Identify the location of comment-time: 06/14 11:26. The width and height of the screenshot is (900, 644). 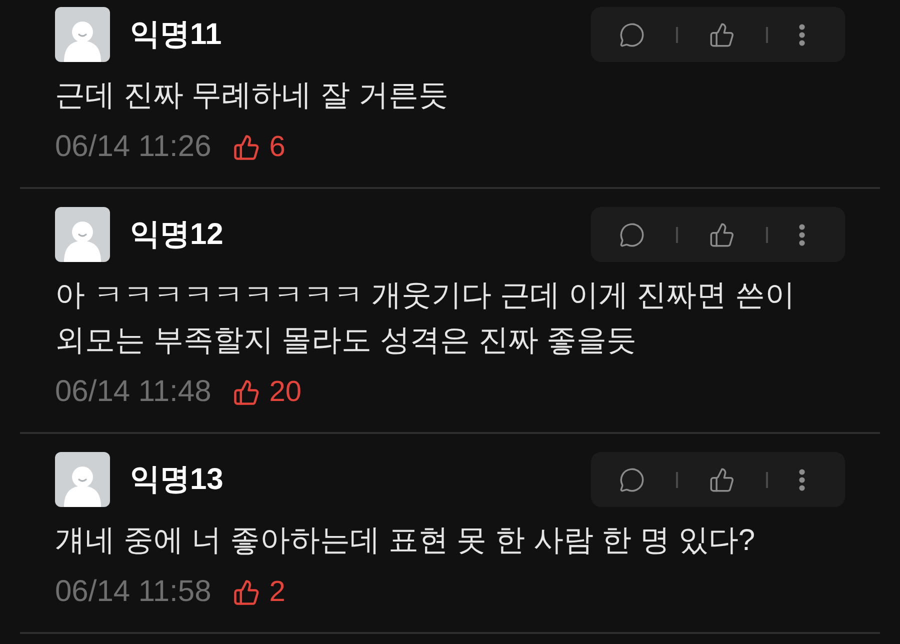
(133, 147).